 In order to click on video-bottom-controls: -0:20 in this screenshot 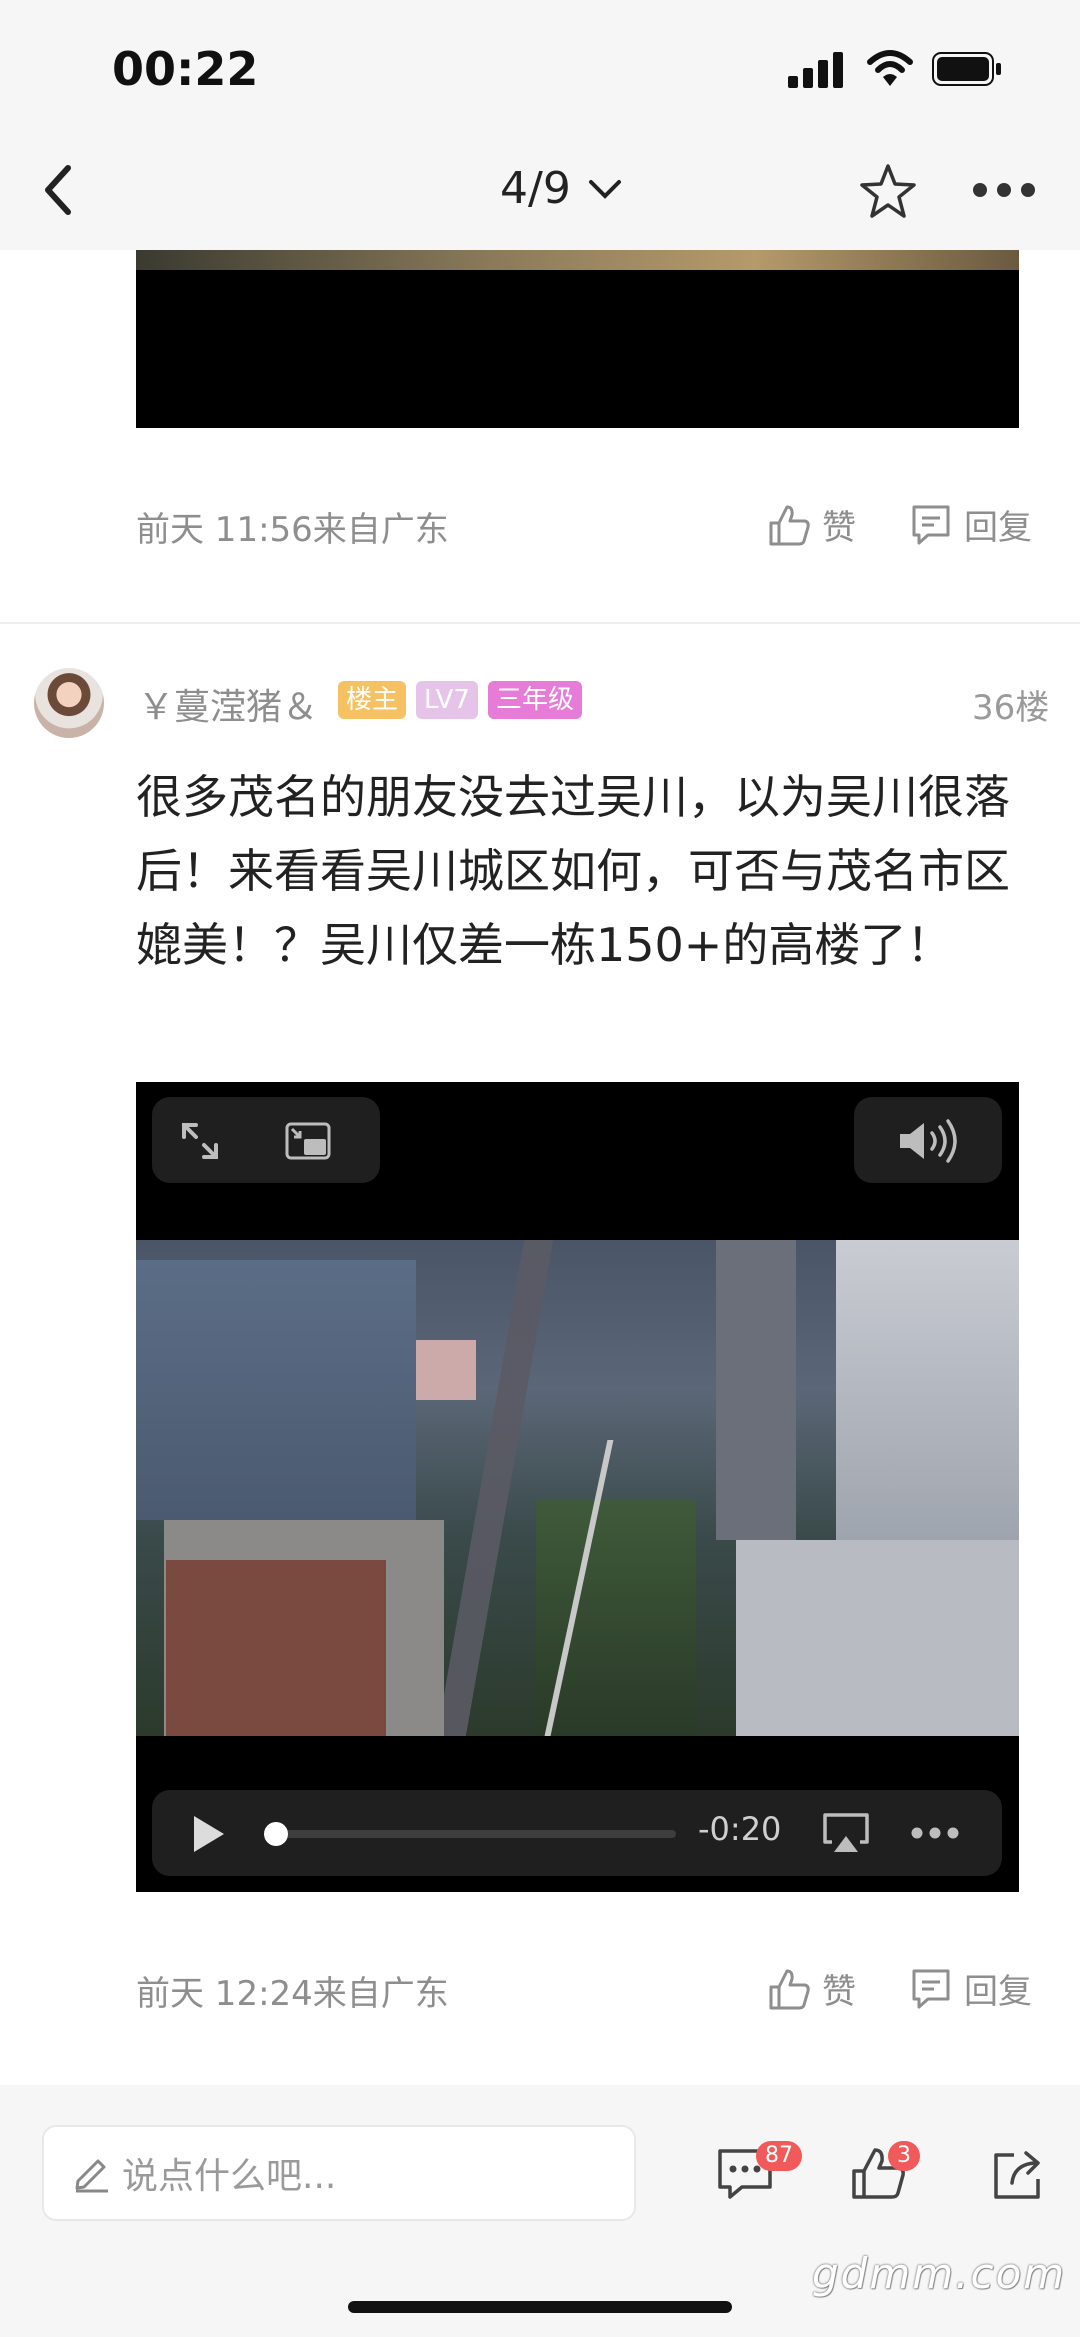, I will do `click(577, 1833)`.